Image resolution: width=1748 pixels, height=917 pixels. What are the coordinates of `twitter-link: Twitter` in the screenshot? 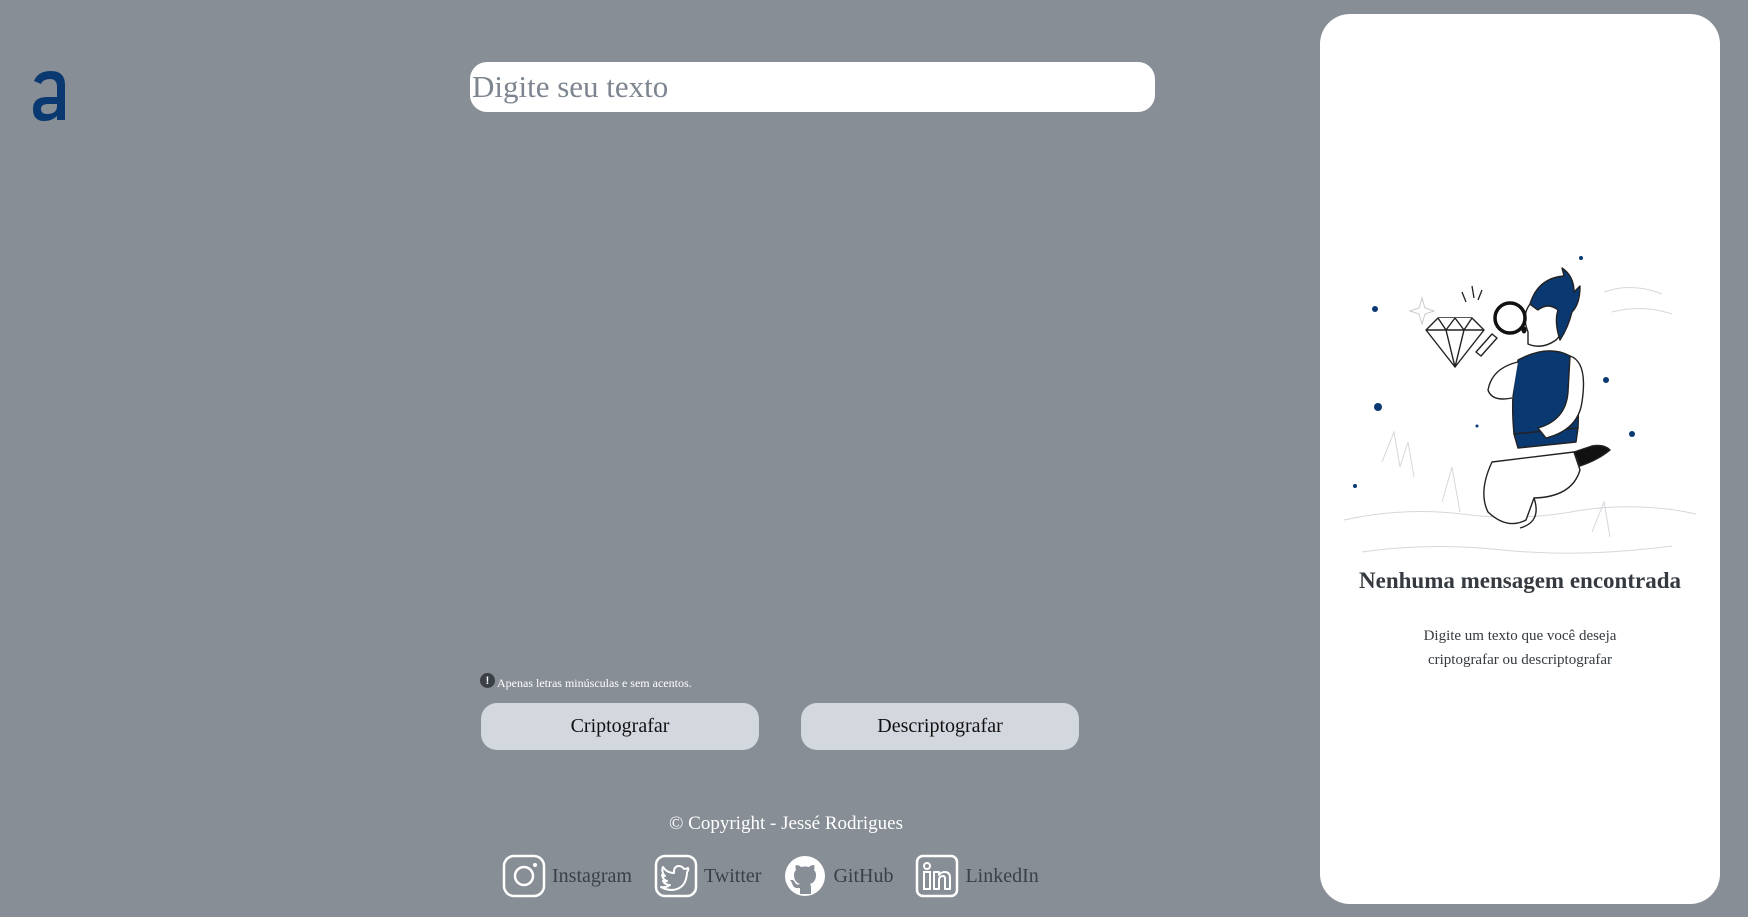 It's located at (707, 876).